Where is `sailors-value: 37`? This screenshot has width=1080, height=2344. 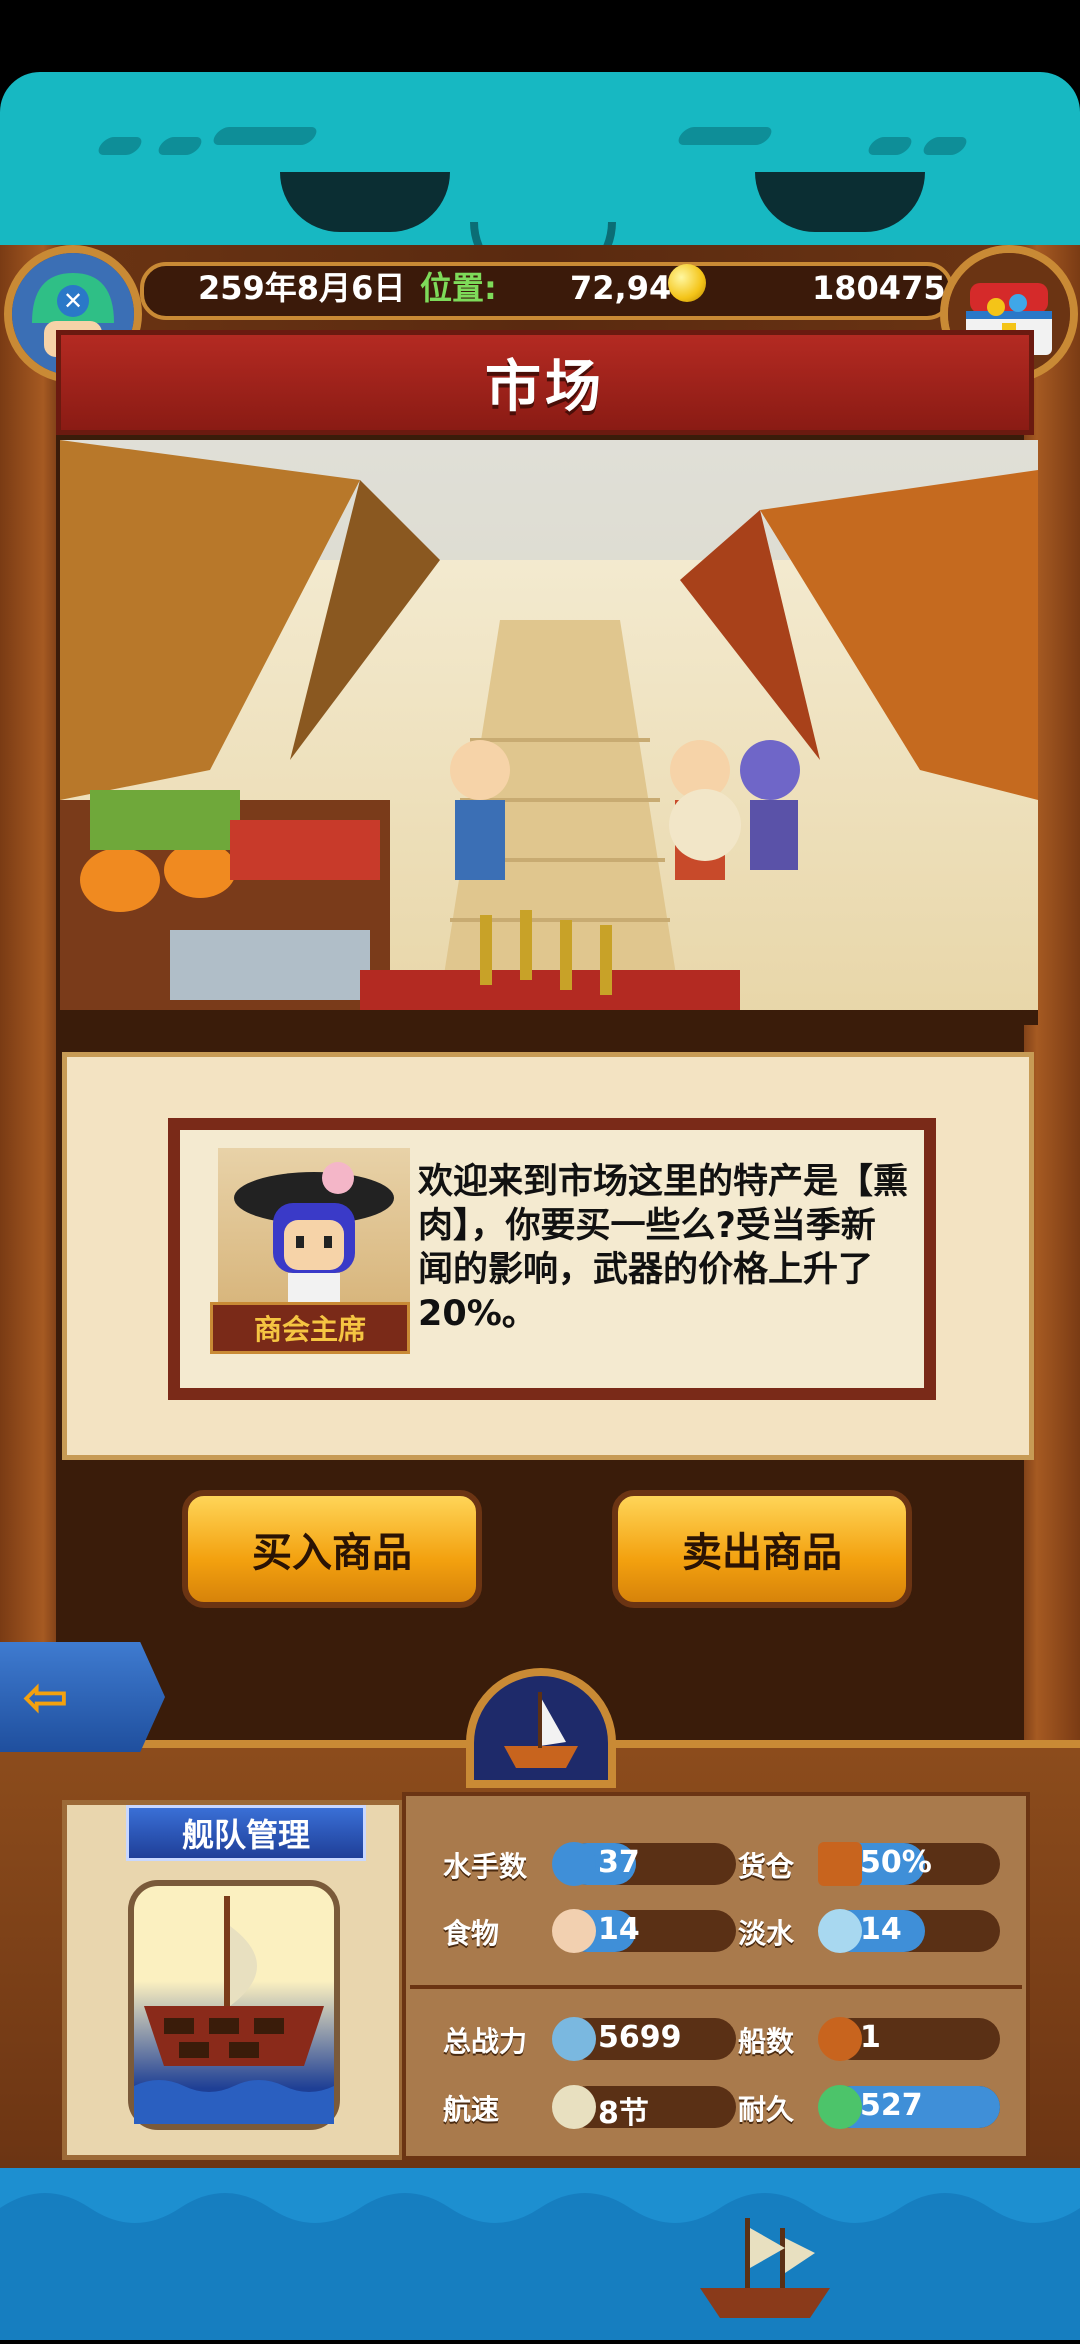
sailors-value: 37 is located at coordinates (619, 1862).